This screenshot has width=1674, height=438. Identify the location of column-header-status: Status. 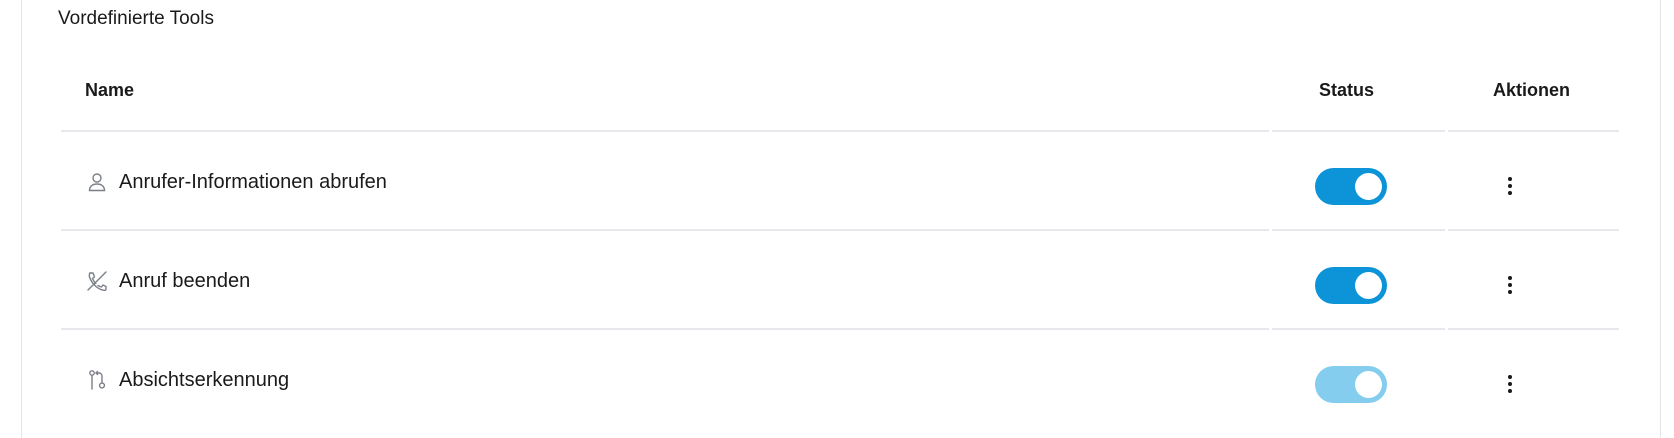
(1346, 90).